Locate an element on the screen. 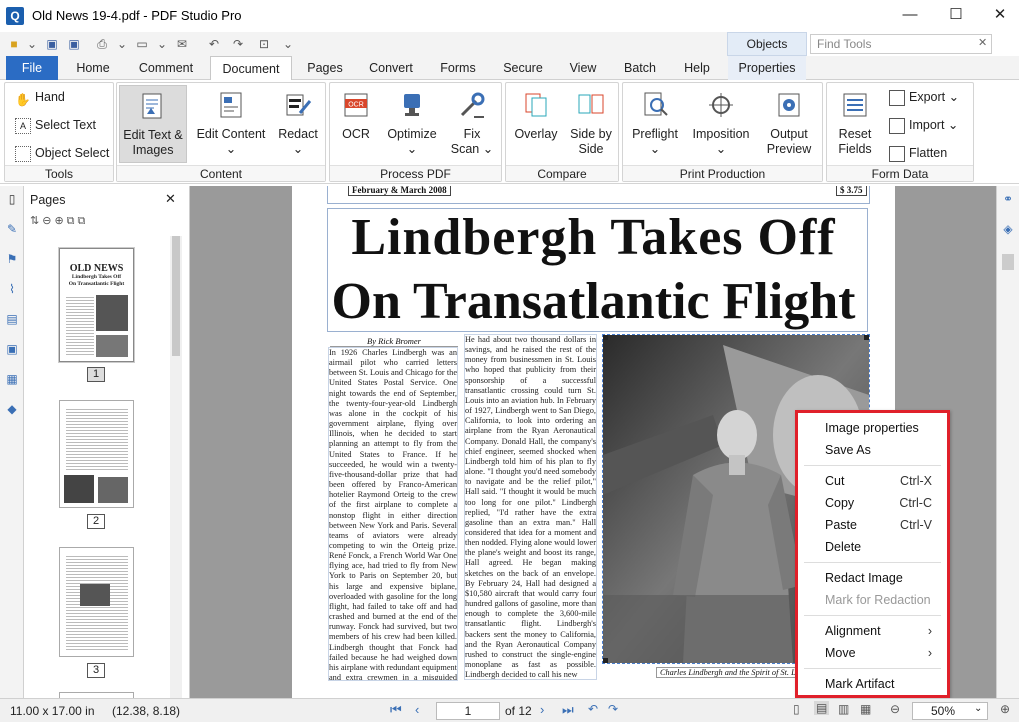 Image resolution: width=1019 pixels, height=722 pixels. tab-properties: Properties is located at coordinates (767, 68).